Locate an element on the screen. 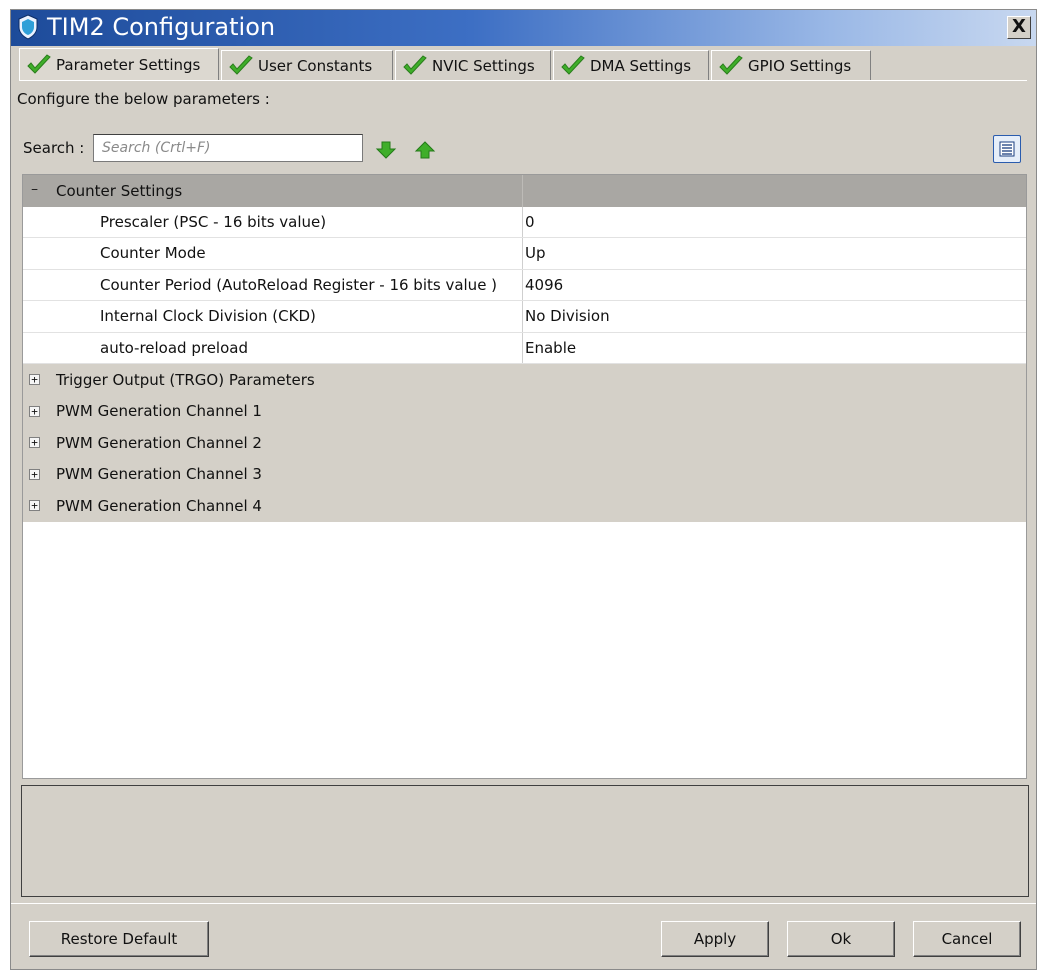 The height and width of the screenshot is (977, 1049). table-row: auto-reload preload Enable is located at coordinates (524, 348).